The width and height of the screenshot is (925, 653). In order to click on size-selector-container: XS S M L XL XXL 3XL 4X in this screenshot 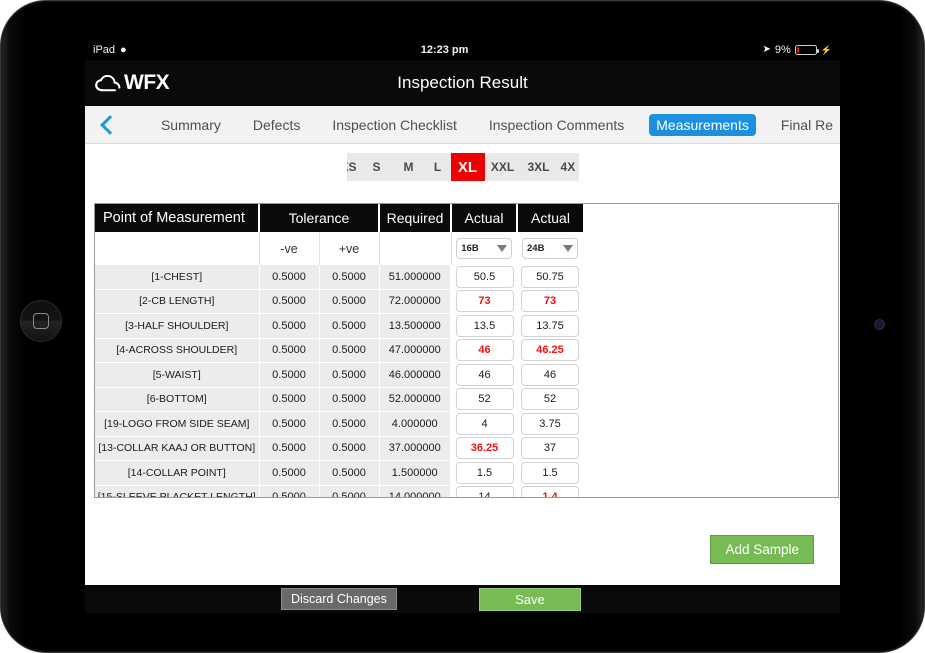, I will do `click(462, 167)`.